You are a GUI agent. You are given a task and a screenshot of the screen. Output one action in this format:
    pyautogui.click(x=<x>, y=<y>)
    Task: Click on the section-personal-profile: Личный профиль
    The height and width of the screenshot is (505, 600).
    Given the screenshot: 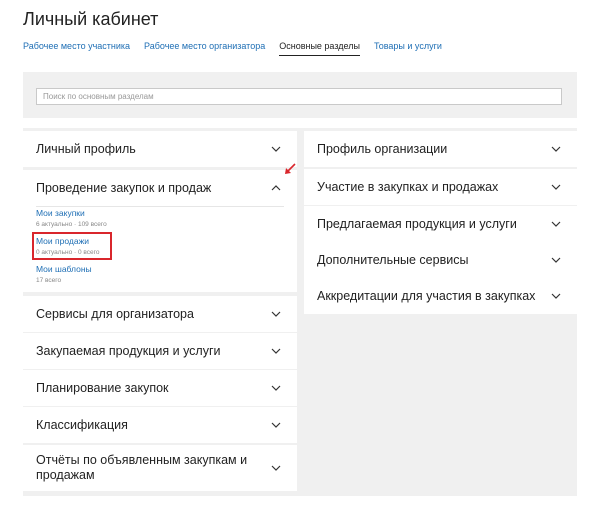 What is the action you would take?
    pyautogui.click(x=160, y=149)
    